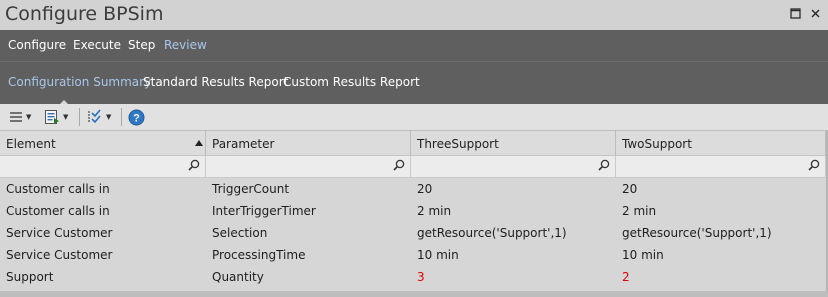  Describe the element at coordinates (414, 15) in the screenshot. I see `title-bar: Configure BPSim` at that location.